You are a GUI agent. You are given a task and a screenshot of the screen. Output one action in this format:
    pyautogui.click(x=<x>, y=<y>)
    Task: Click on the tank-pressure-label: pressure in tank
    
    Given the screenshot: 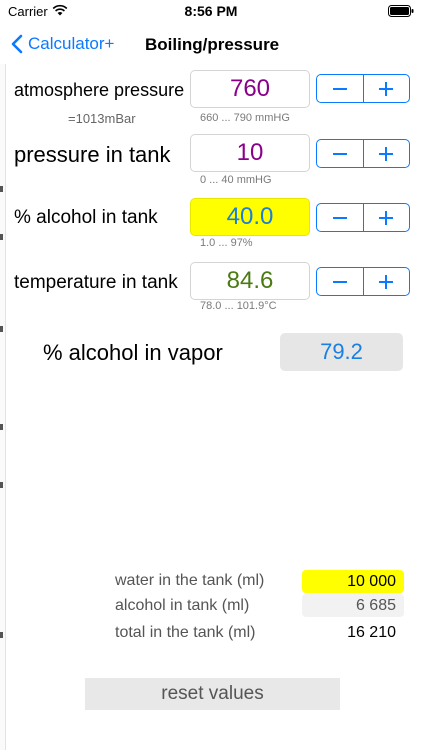 What is the action you would take?
    pyautogui.click(x=92, y=154)
    